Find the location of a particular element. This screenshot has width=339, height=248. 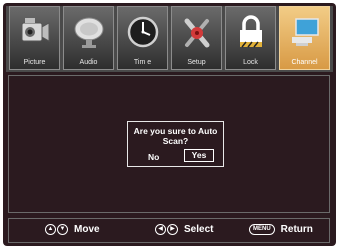

return-label: Return is located at coordinates (296, 229).